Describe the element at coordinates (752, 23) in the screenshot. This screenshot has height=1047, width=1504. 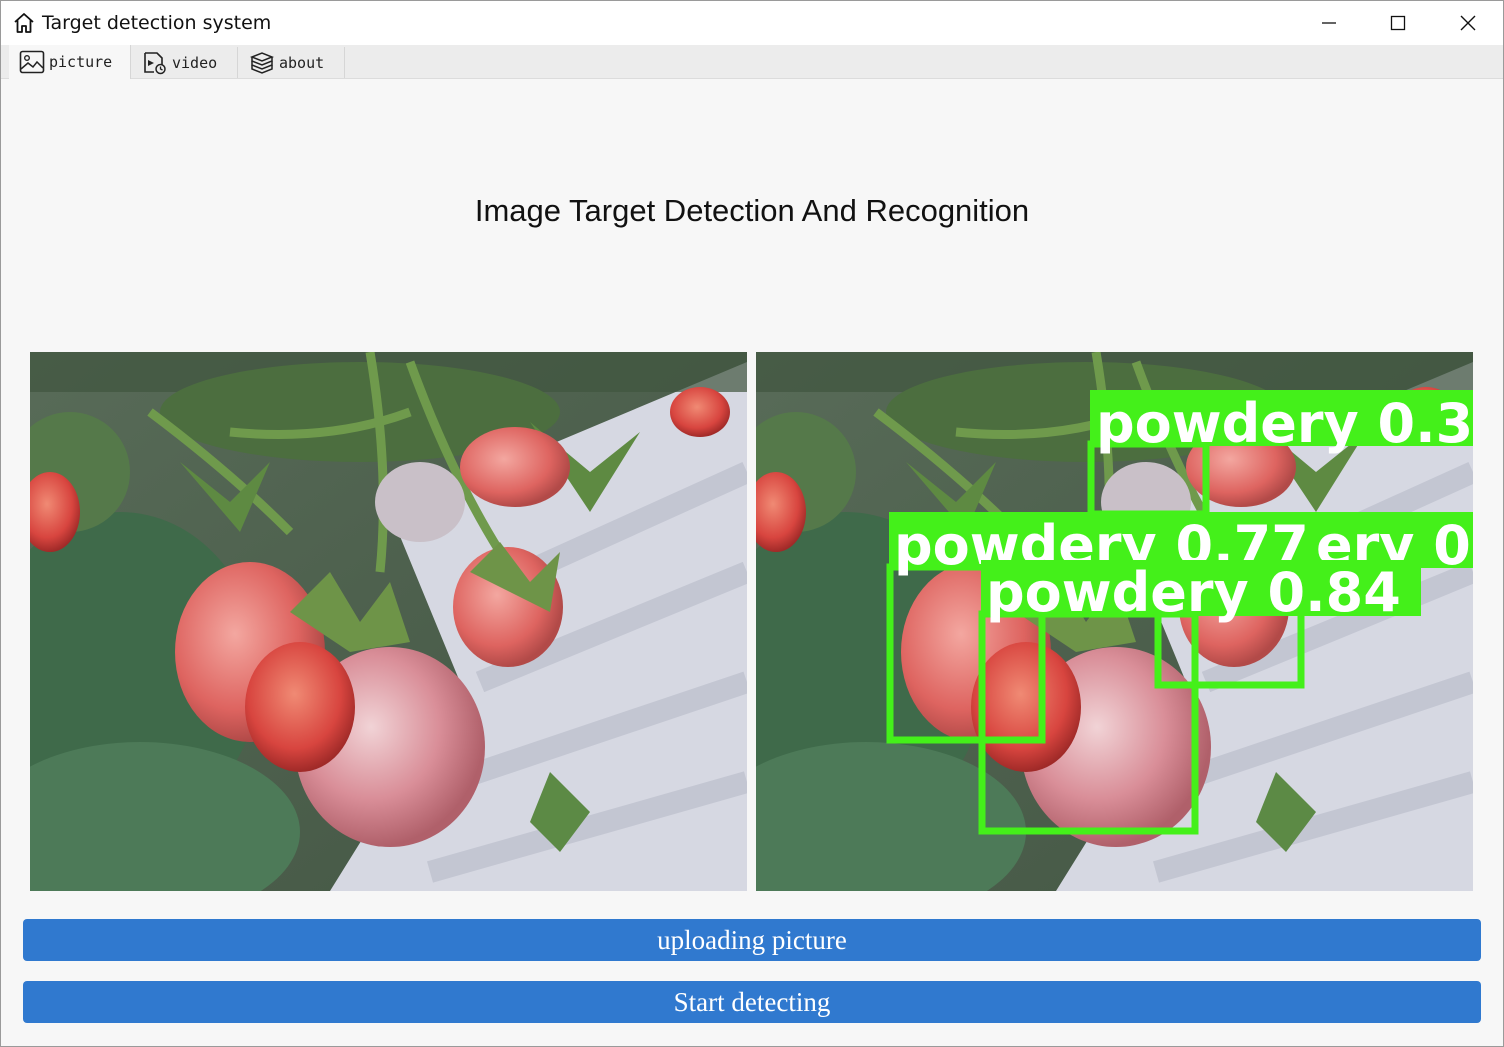
I see `title-bar: Target detection system` at that location.